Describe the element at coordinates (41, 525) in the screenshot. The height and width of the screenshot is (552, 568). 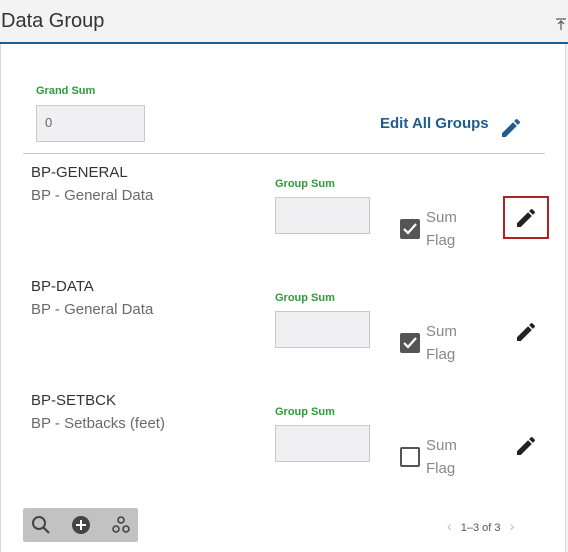
I see `search-icon` at that location.